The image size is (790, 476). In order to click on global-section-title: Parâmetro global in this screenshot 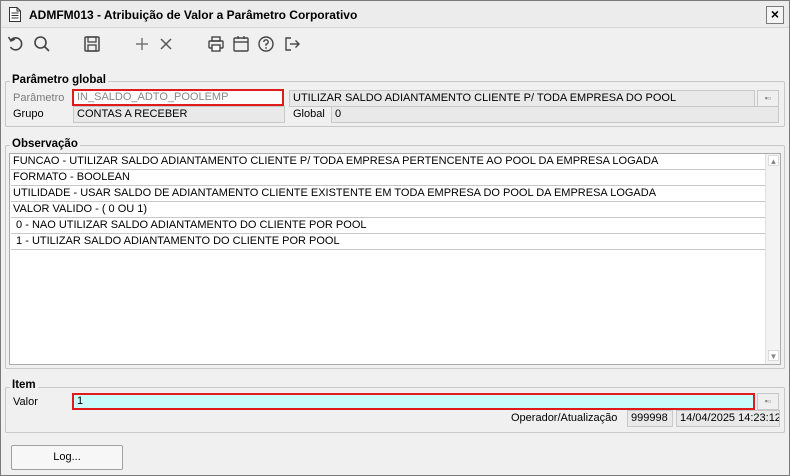, I will do `click(59, 80)`.